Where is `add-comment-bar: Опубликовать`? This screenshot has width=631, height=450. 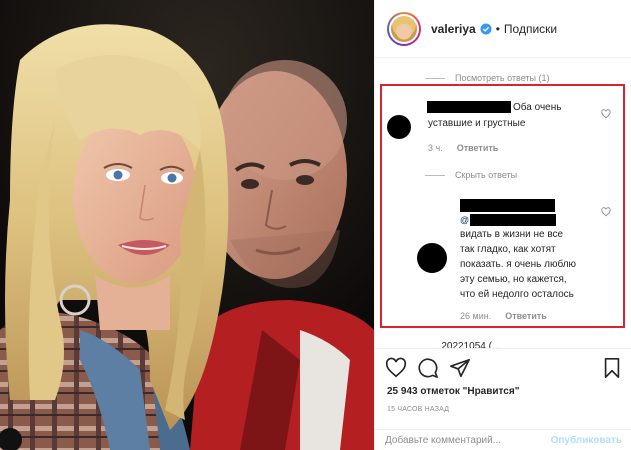
add-comment-bar: Опубликовать is located at coordinates (503, 439).